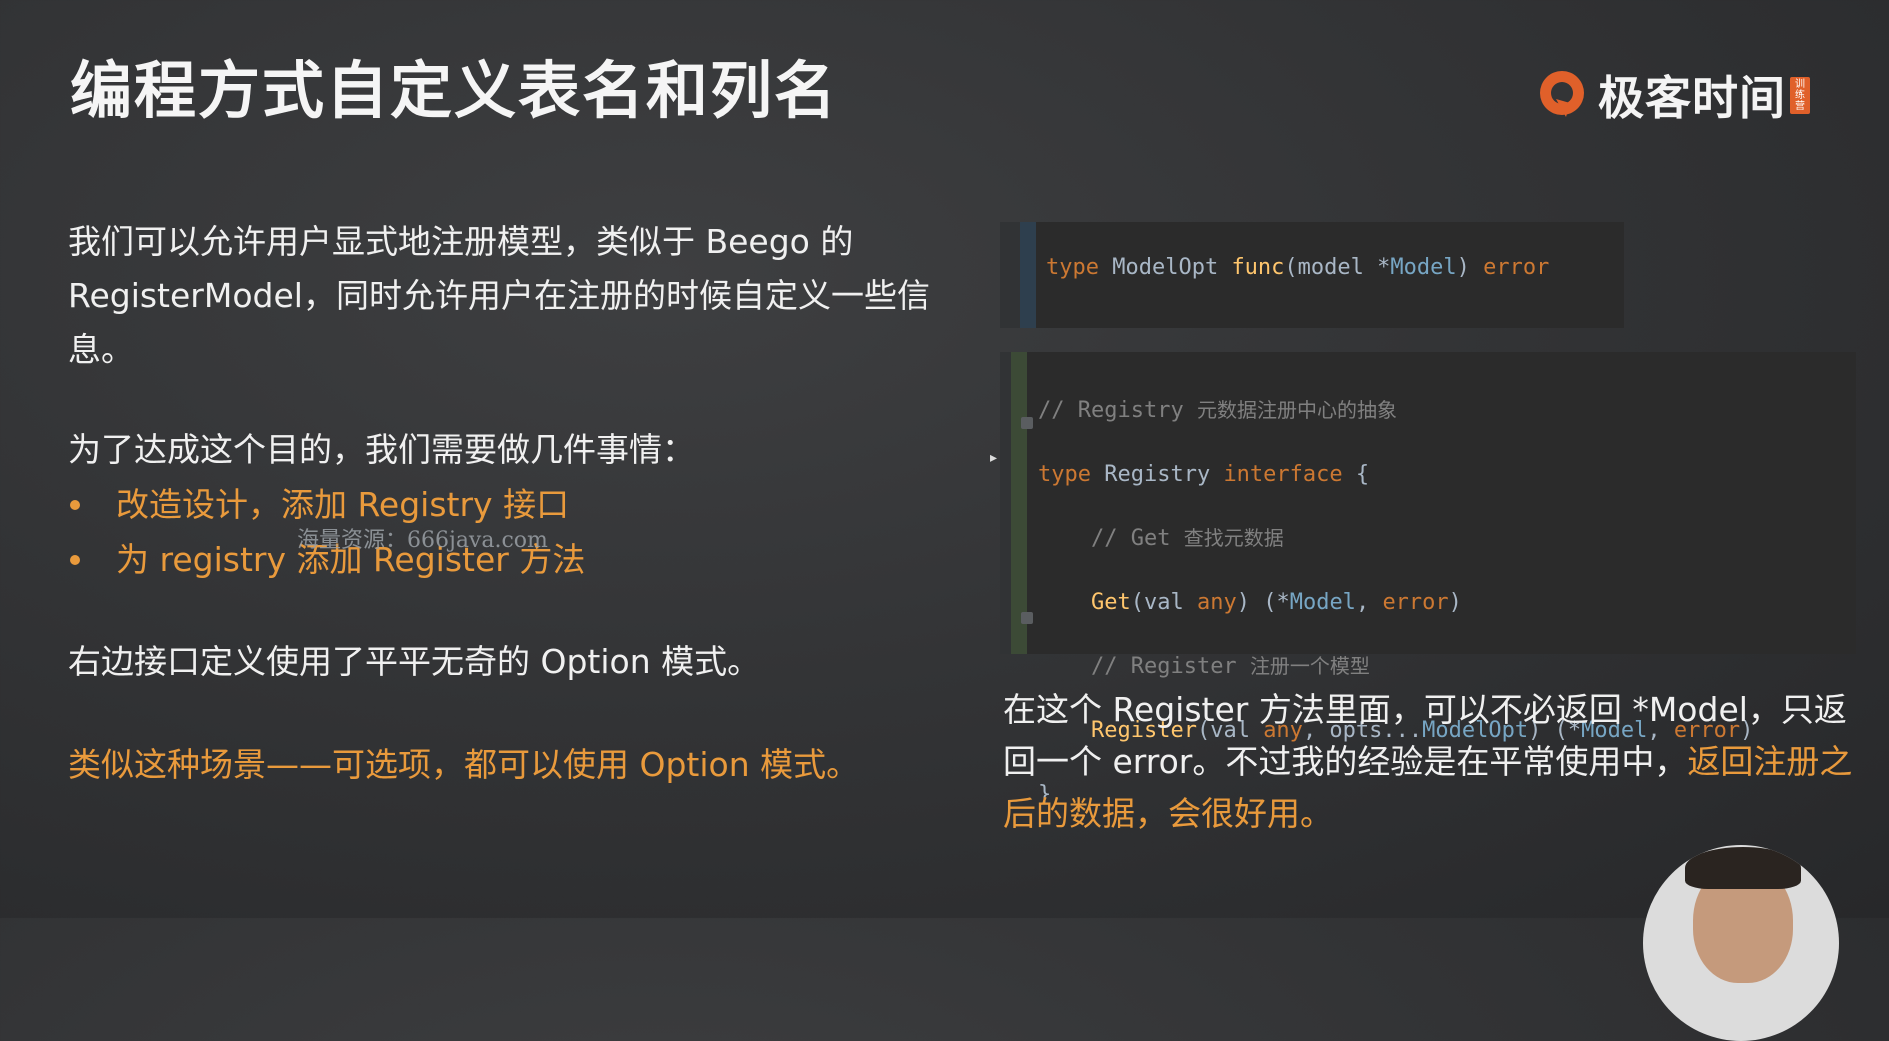  Describe the element at coordinates (1800, 95) in the screenshot. I see `logo-badge: 训练营` at that location.